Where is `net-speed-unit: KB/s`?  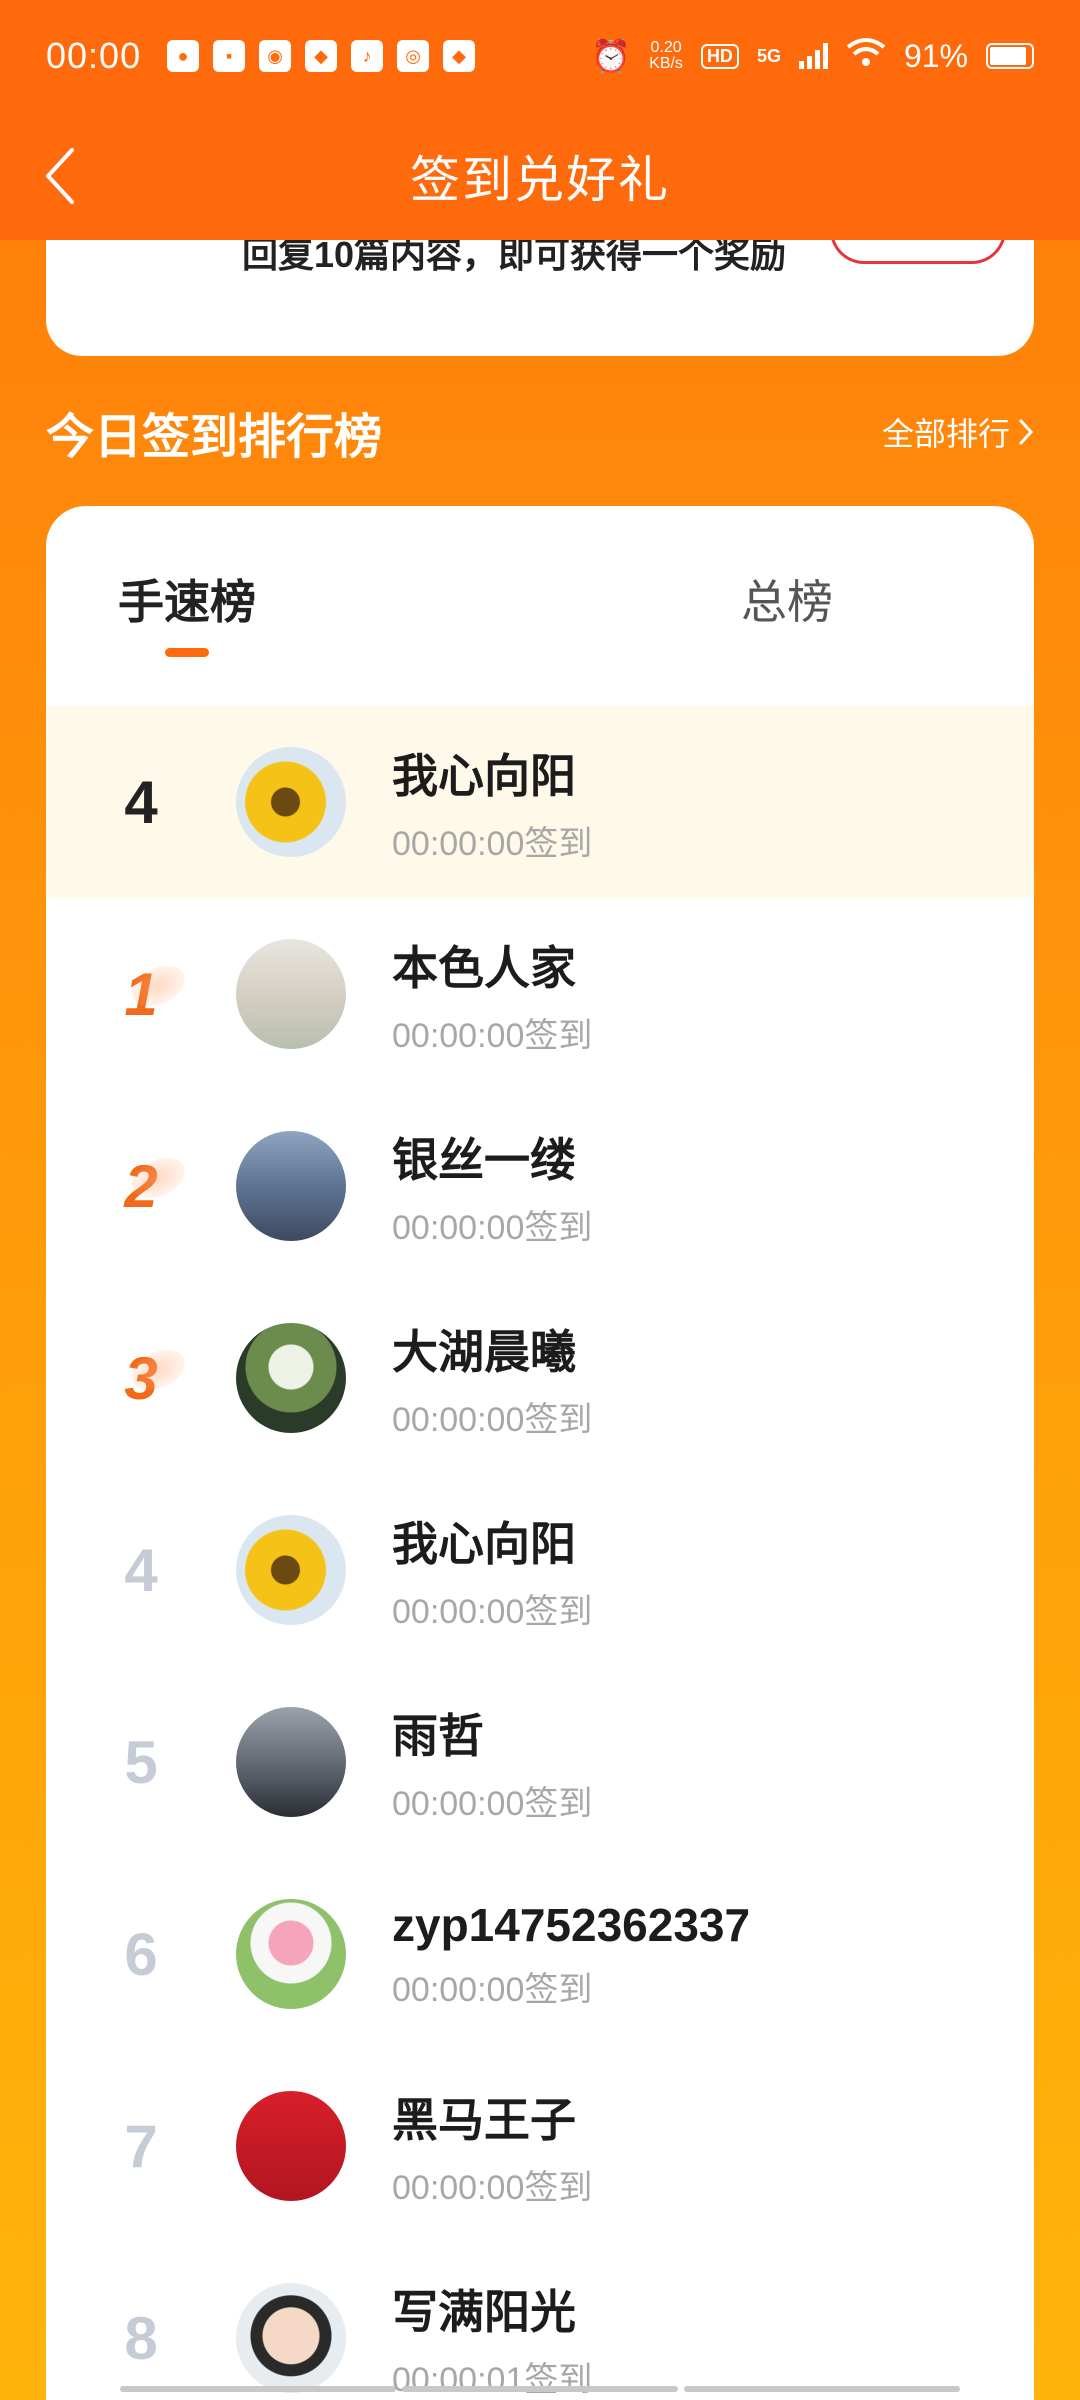
net-speed-unit: KB/s is located at coordinates (666, 63).